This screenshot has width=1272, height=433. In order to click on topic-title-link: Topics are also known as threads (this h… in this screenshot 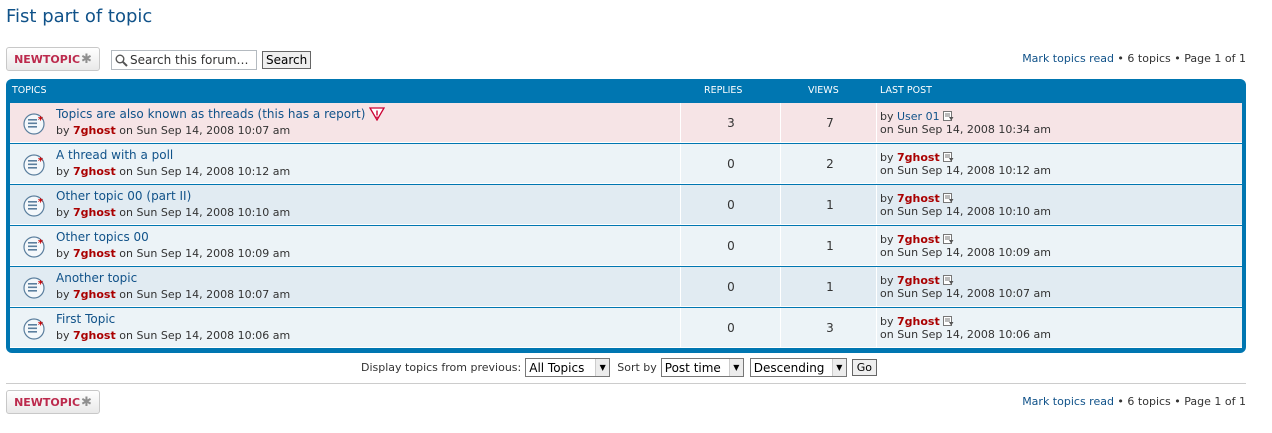, I will do `click(210, 114)`.